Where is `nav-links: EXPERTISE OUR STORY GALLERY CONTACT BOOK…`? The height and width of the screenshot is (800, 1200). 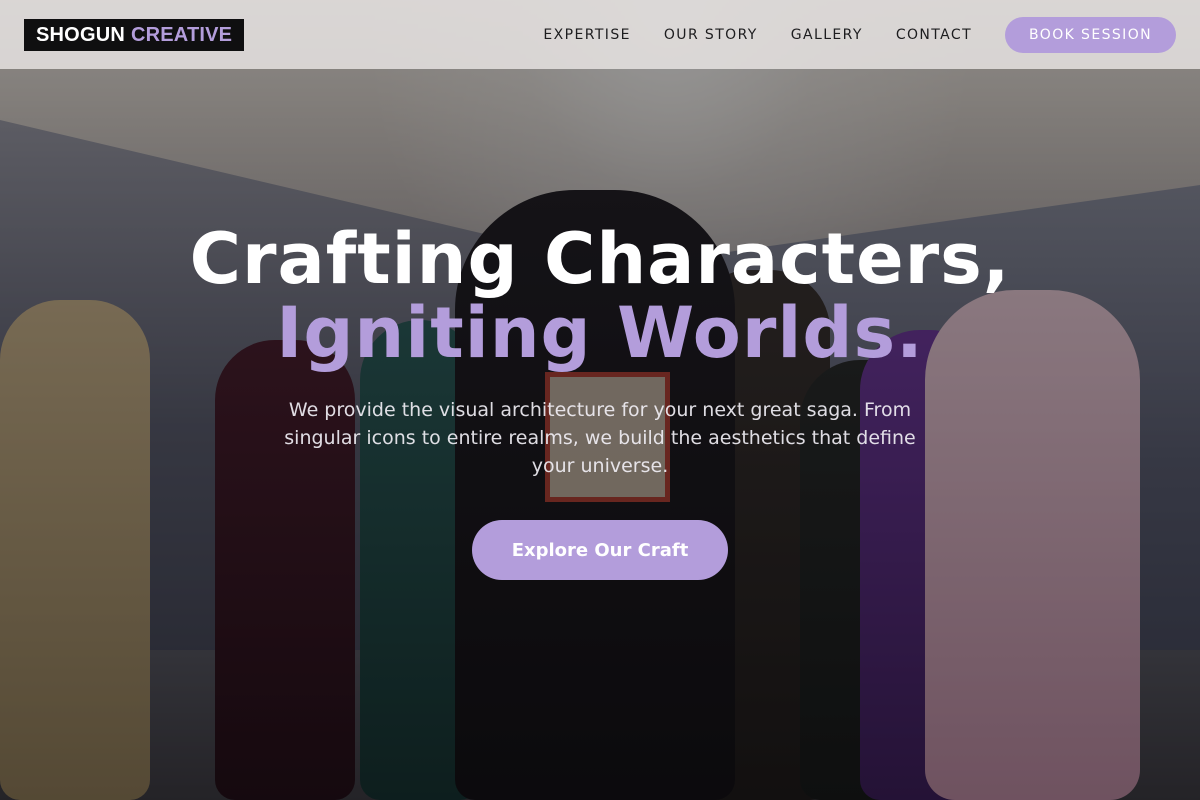
nav-links: EXPERTISE OUR STORY GALLERY CONTACT BOOK… is located at coordinates (843, 34).